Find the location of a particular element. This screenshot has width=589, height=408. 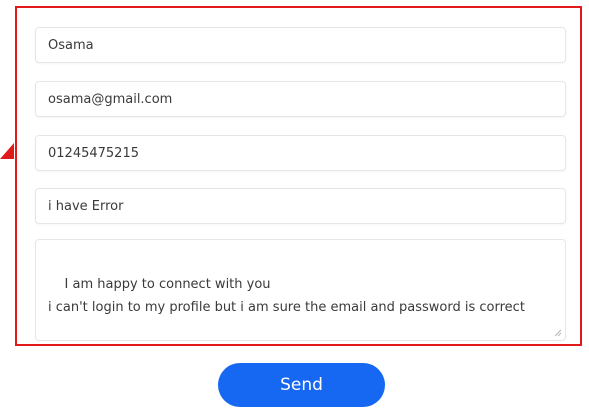

phone-field: 01245475215 is located at coordinates (300, 153).